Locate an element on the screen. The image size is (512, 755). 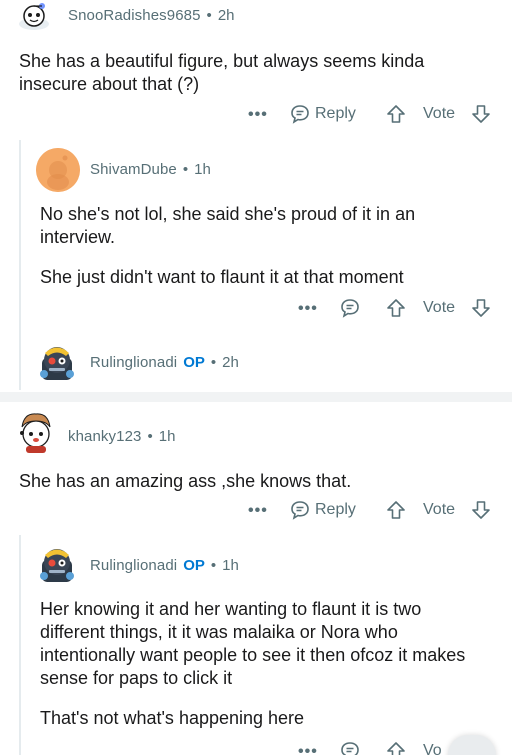
floating-action-button is located at coordinates (472, 745).